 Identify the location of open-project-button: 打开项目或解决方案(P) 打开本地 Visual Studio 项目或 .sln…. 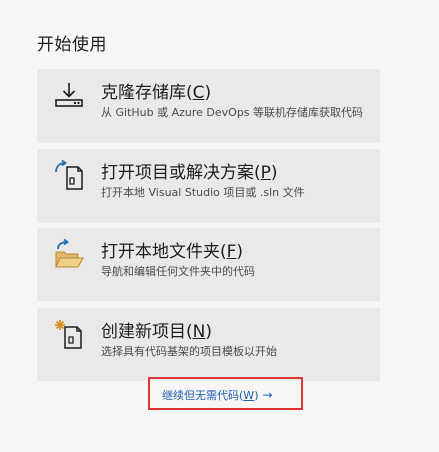
(208, 186).